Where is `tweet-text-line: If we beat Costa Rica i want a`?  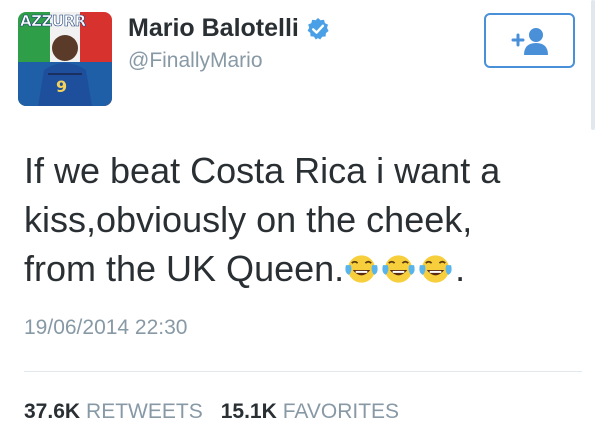 tweet-text-line: If we beat Costa Rica i want a is located at coordinates (262, 170).